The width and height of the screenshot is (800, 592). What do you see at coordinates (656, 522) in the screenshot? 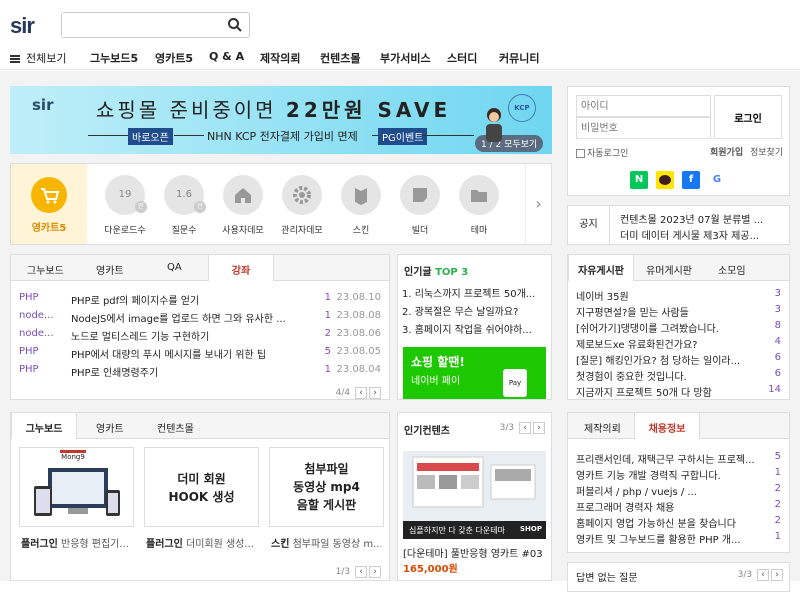
I see `row-title: 홈페이지 영업 가능하신 분을 찾습니다` at bounding box center [656, 522].